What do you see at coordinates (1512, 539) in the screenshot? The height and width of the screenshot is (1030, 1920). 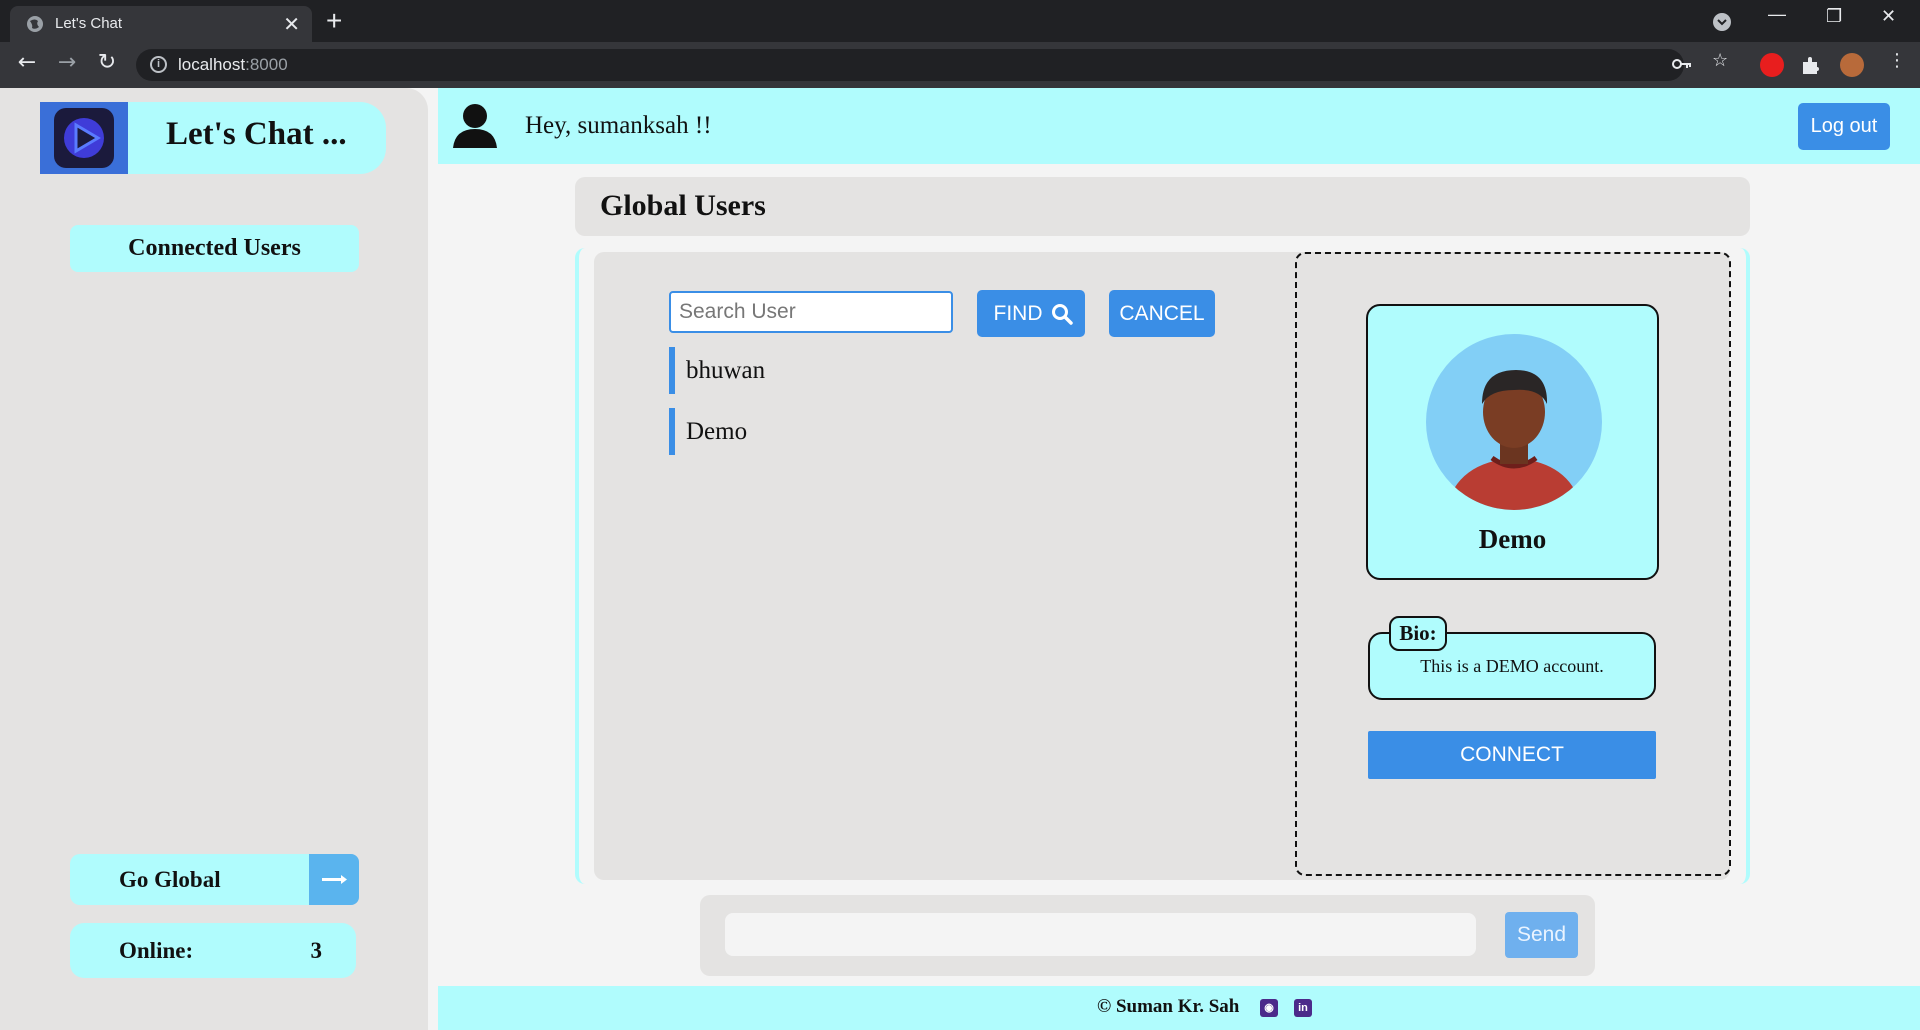 I see `profile-name: Demo` at bounding box center [1512, 539].